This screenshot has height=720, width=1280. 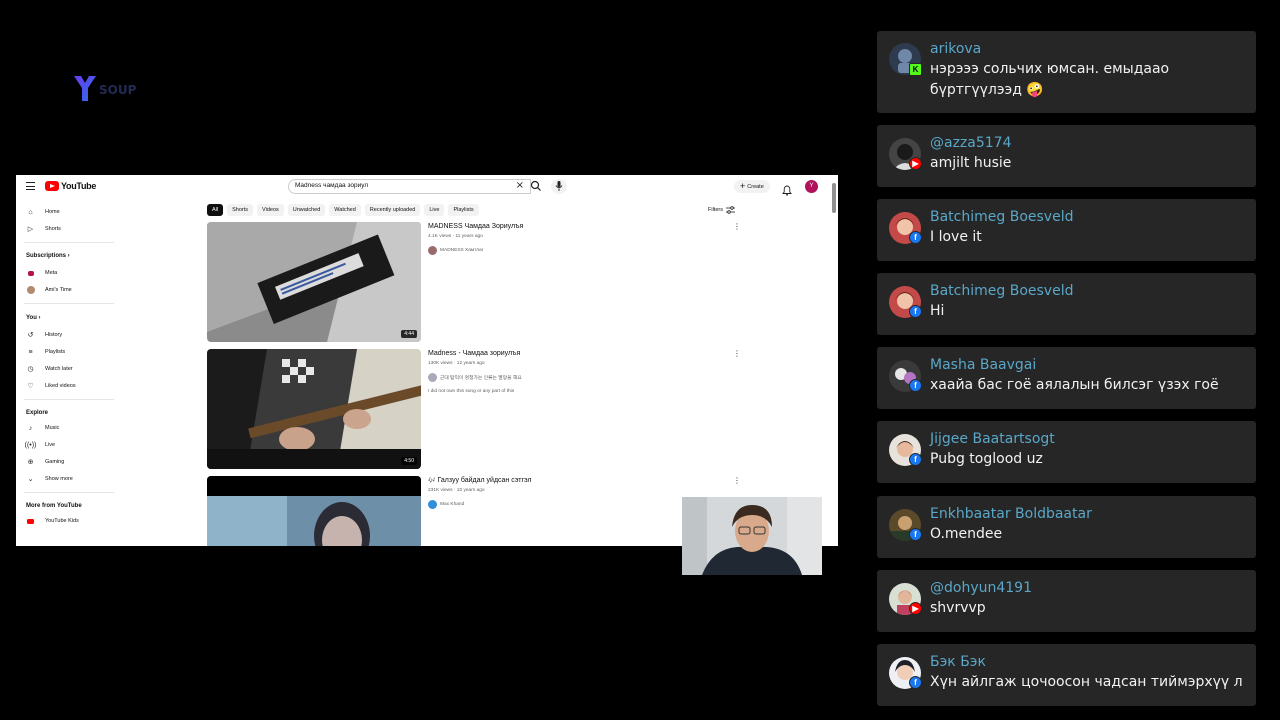 What do you see at coordinates (409, 186) in the screenshot?
I see `search-input: Madness чамдаа зориул ×` at bounding box center [409, 186].